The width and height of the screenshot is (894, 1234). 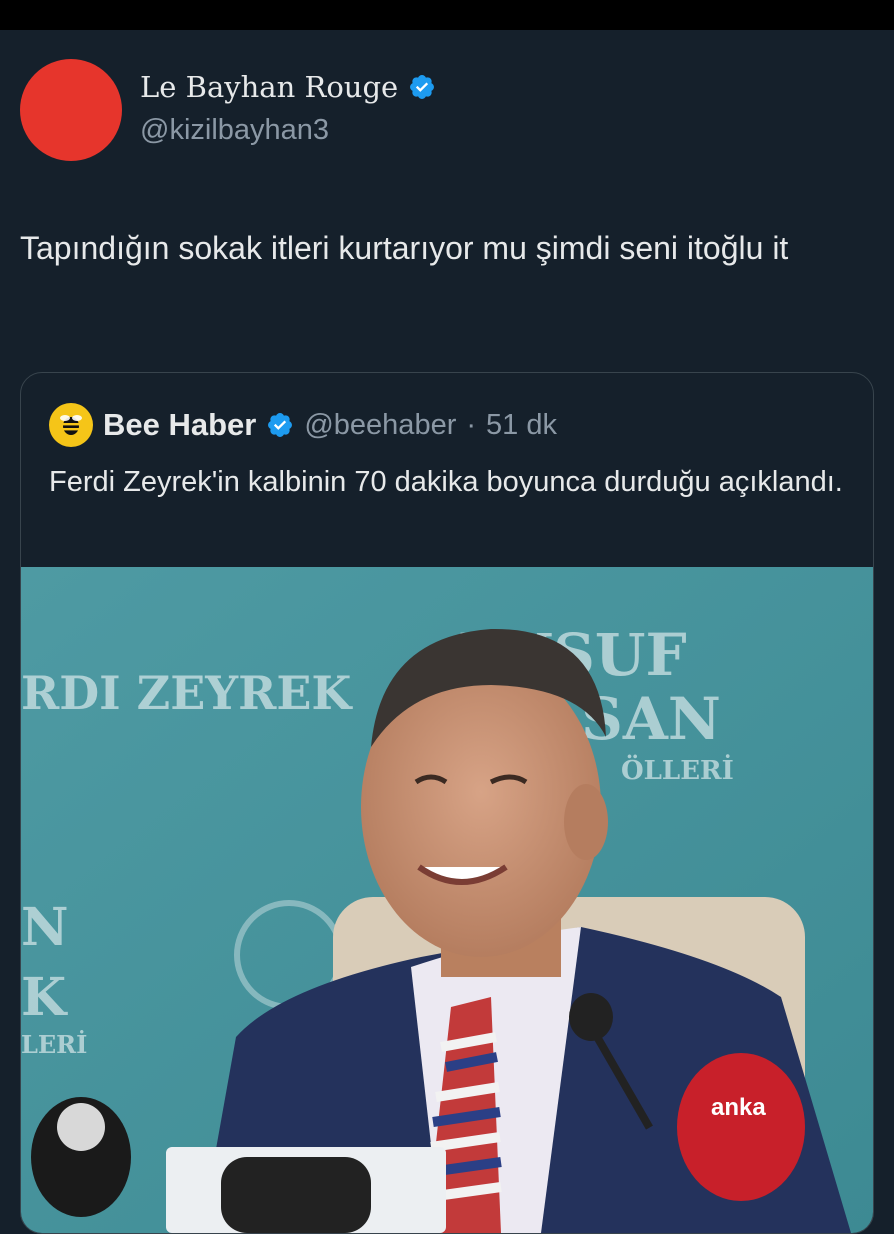 What do you see at coordinates (234, 130) in the screenshot?
I see `author-handle: @kizilbayhan3` at bounding box center [234, 130].